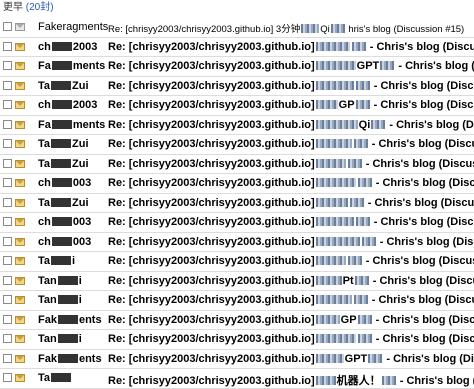 The height and width of the screenshot is (389, 474). I want to click on subject-fragment: GP, so click(348, 319).